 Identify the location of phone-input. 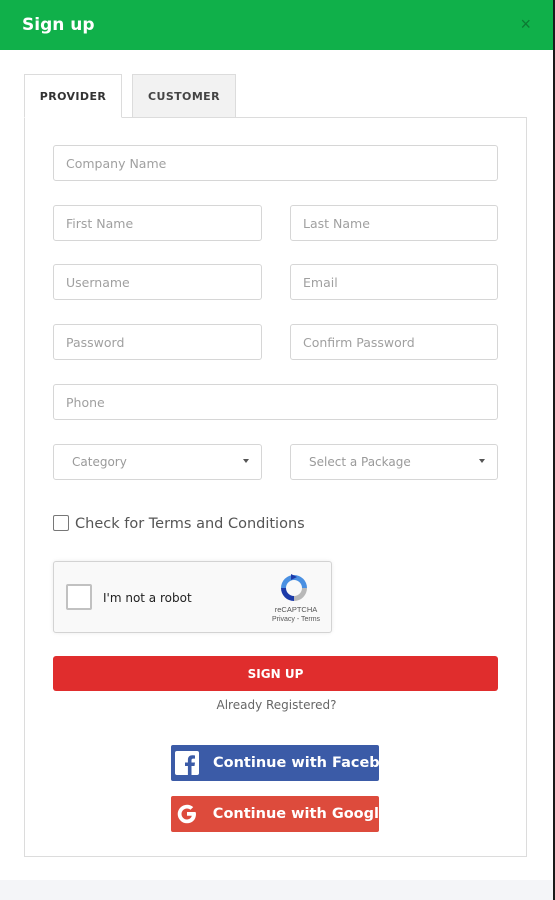
(275, 402).